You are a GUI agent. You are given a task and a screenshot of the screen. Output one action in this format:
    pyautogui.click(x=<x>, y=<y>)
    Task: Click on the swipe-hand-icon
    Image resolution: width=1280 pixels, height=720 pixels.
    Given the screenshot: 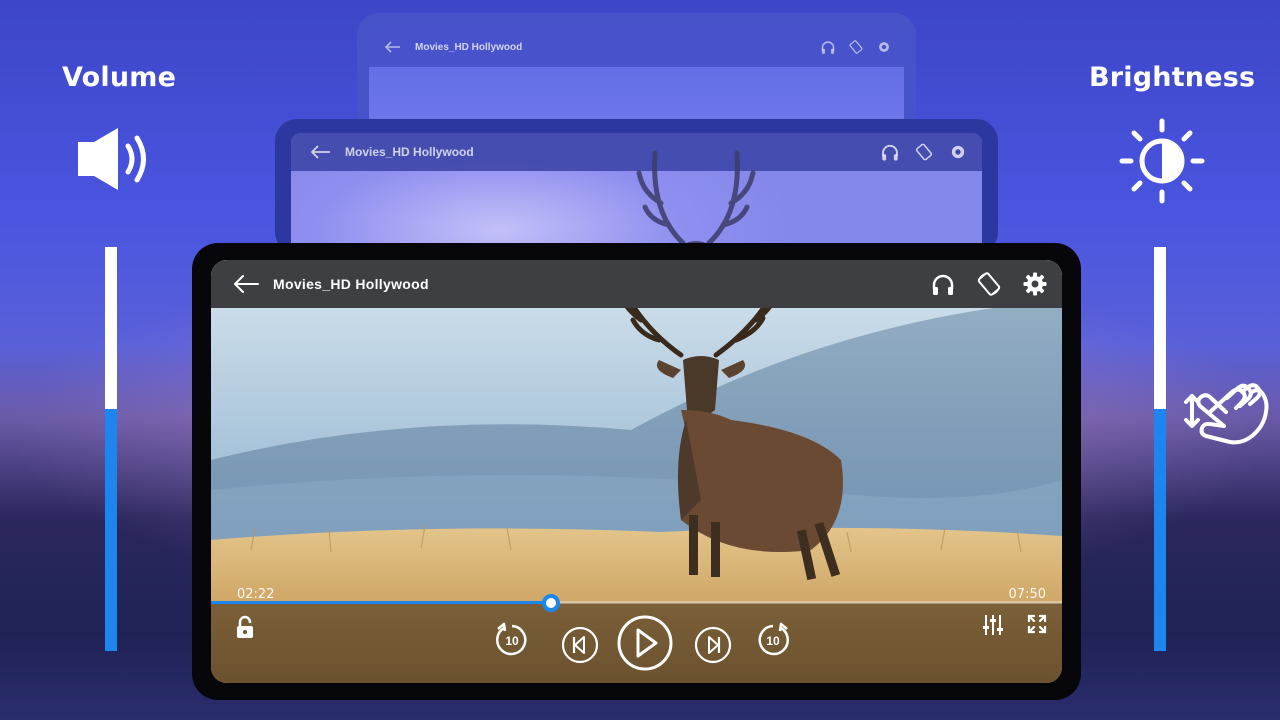 What is the action you would take?
    pyautogui.click(x=1226, y=414)
    